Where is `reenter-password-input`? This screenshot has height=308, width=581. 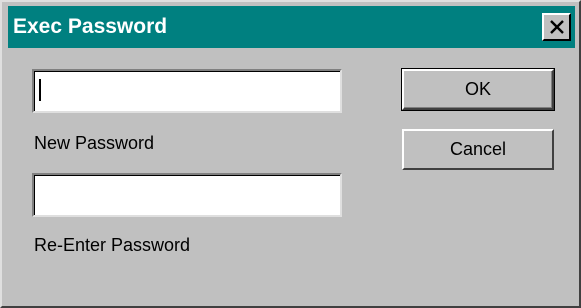 reenter-password-input is located at coordinates (186, 194).